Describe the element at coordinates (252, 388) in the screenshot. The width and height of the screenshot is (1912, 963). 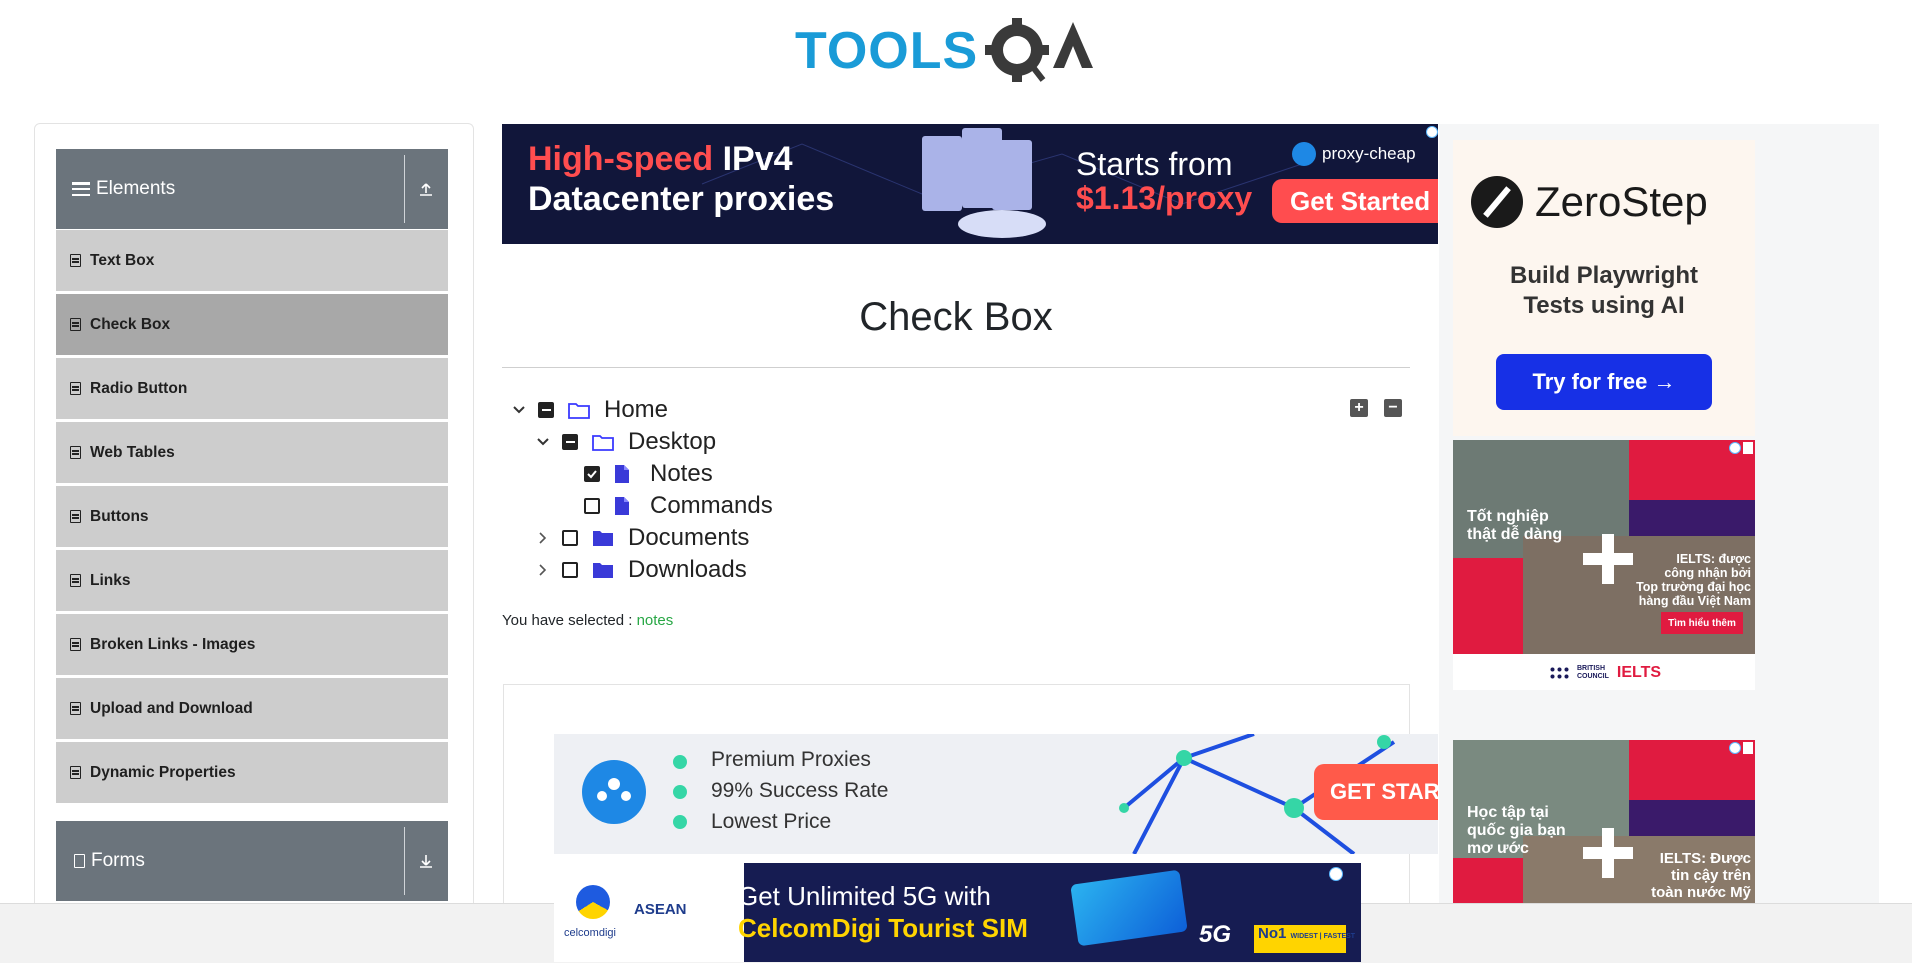
I see `menu-item-radio-button: Radio Button` at that location.